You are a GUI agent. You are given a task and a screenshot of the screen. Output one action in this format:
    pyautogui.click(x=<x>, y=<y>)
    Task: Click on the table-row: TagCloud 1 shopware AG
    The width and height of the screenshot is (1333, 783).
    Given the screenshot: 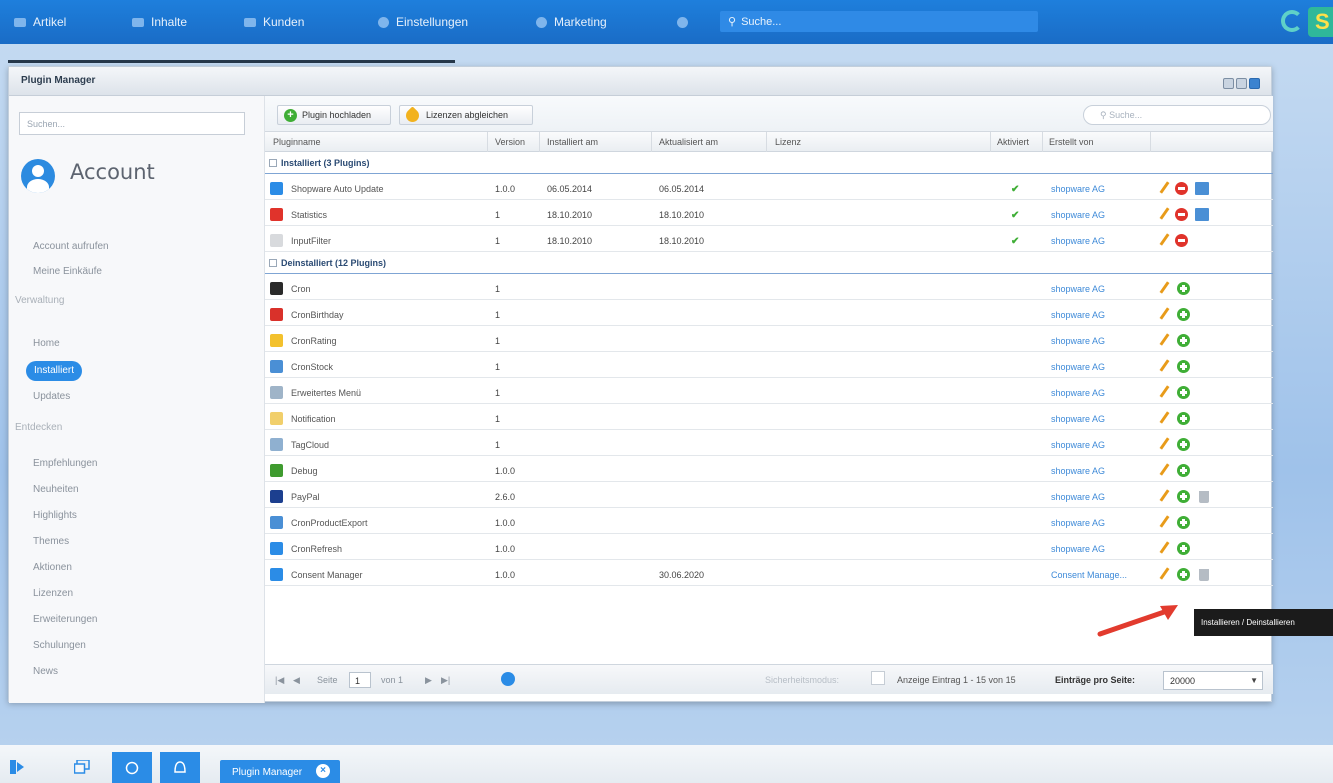 What is the action you would take?
    pyautogui.click(x=769, y=443)
    